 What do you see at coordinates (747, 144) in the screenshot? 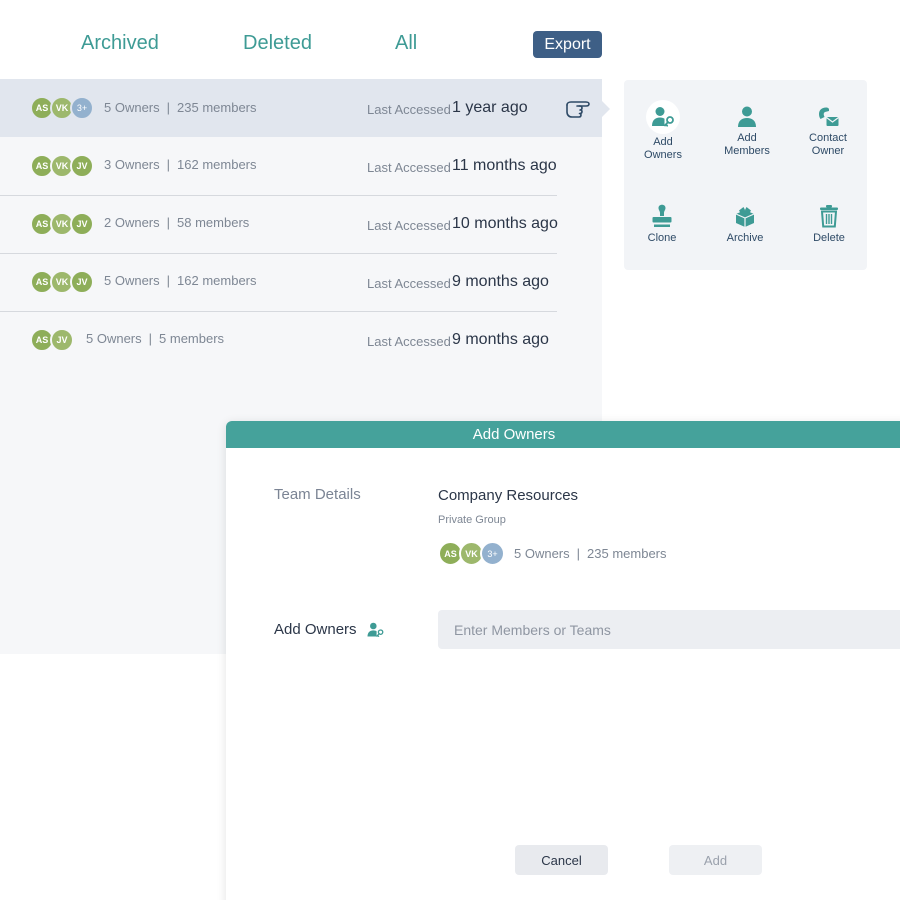
I see `add-members-action-label: Add Members` at bounding box center [747, 144].